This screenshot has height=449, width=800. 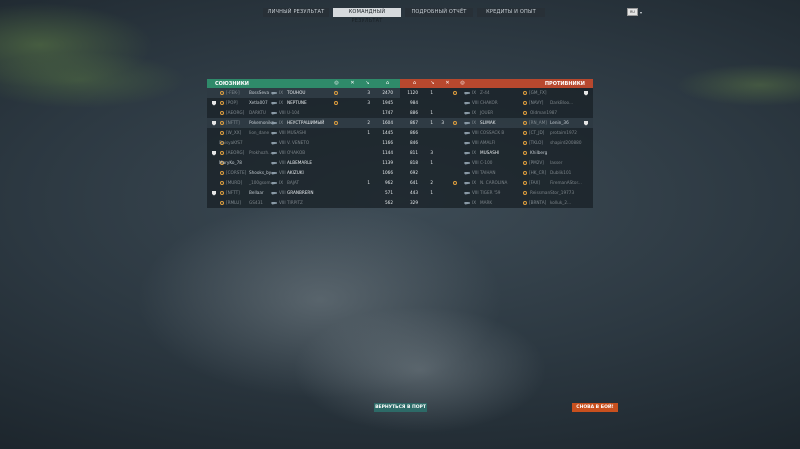 I want to click on ally-row: [NFTT] Pokemonika IX НЕУСТРАШИМЫЙ 2 1604, so click(x=303, y=123).